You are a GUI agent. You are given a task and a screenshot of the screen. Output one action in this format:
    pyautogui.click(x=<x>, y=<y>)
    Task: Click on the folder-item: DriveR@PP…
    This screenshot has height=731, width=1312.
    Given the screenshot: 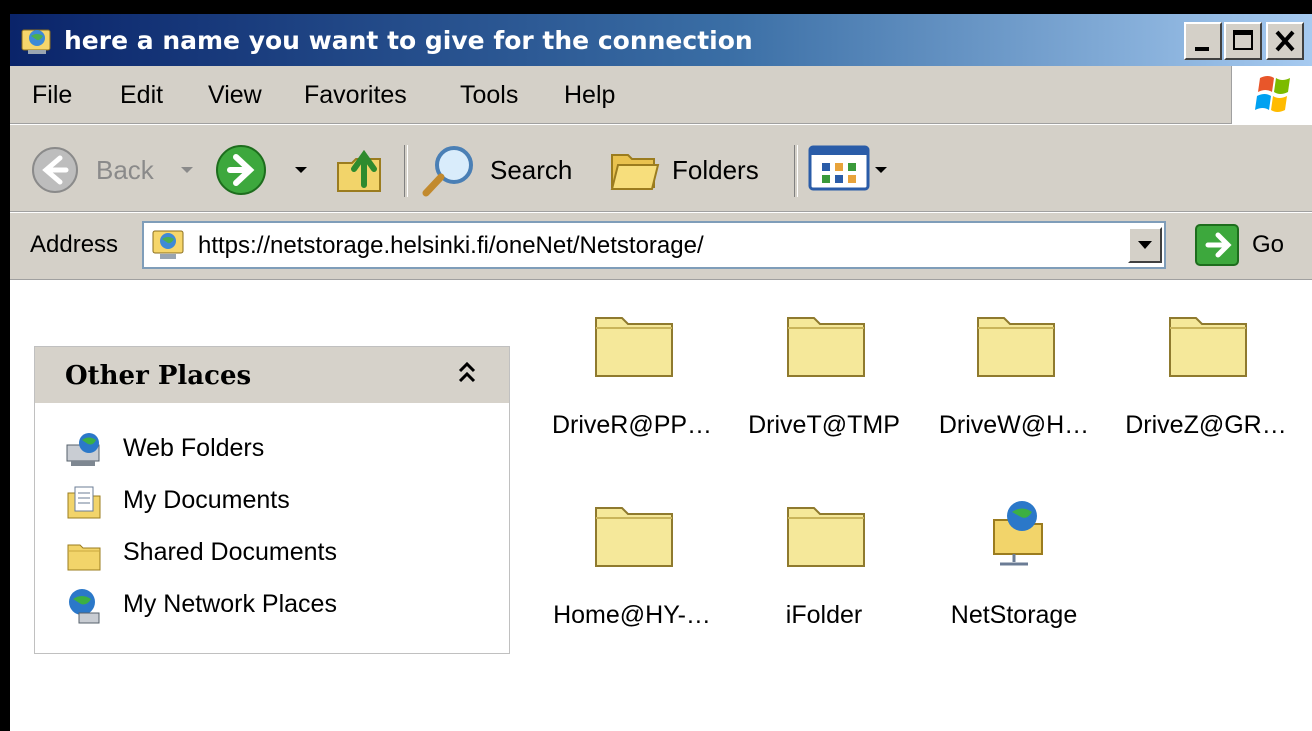 What is the action you would take?
    pyautogui.click(x=632, y=373)
    